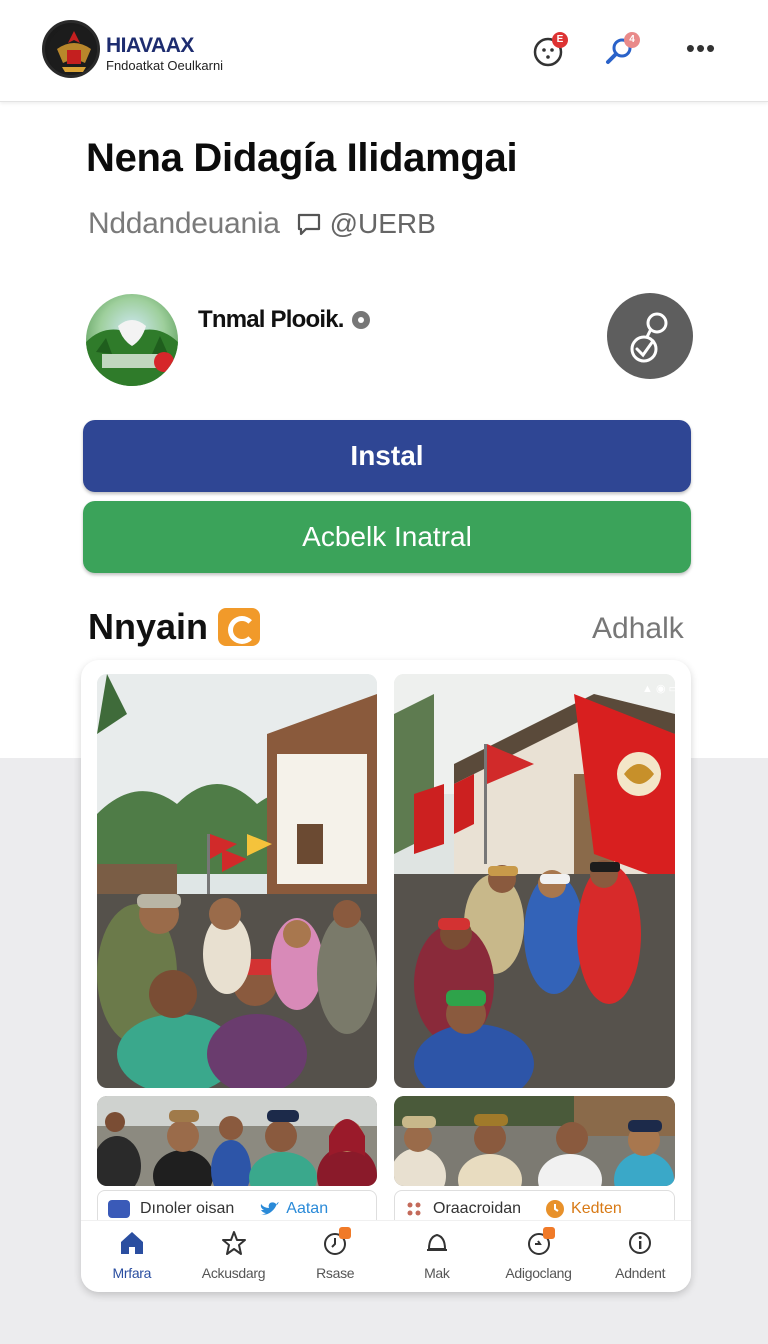 The image size is (768, 1344). What do you see at coordinates (383, 224) in the screenshot?
I see `developer-handle: @UERB` at bounding box center [383, 224].